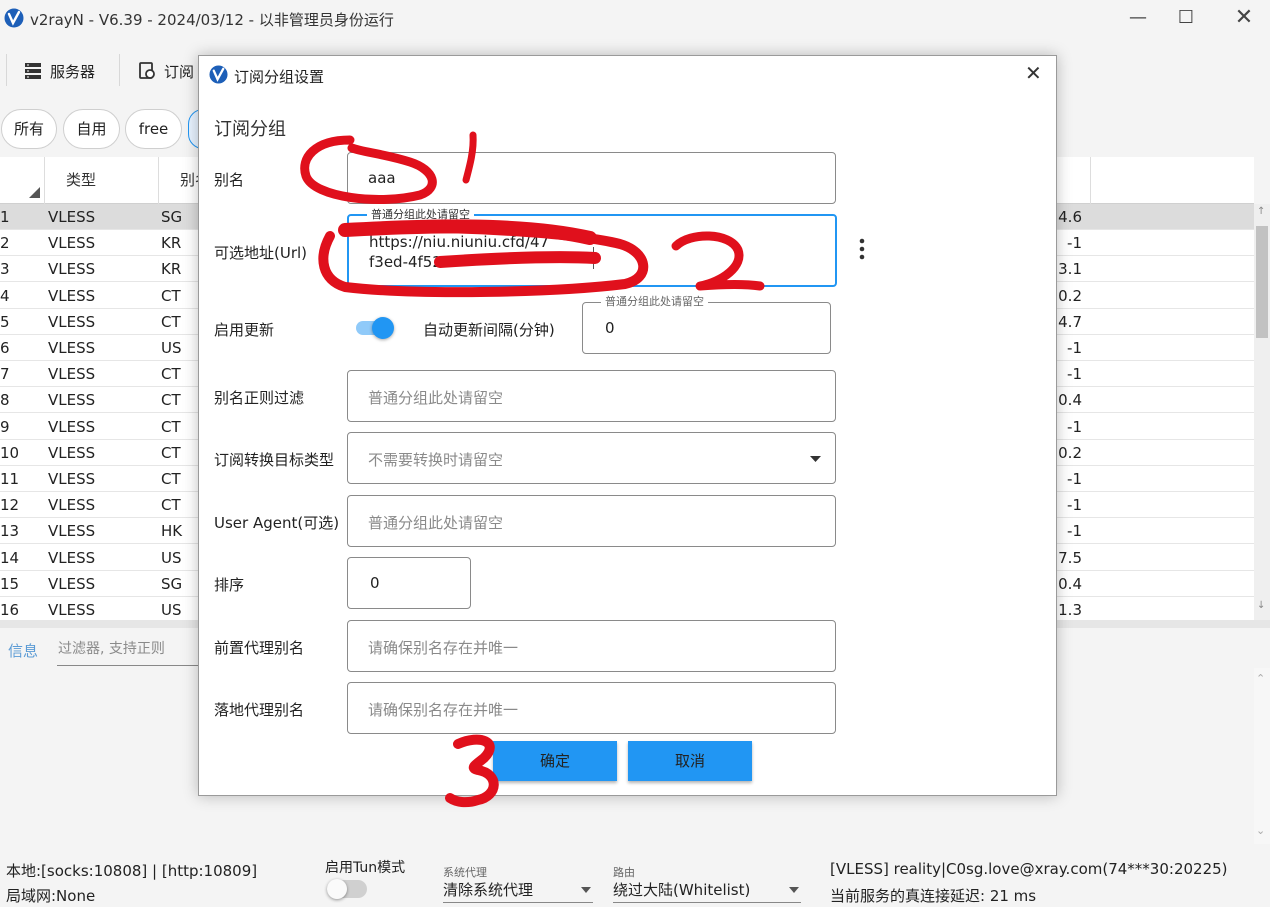 The width and height of the screenshot is (1270, 907). Describe the element at coordinates (933, 896) in the screenshot. I see `latency-text: 当前服务的真连接延迟: 21 ms` at that location.